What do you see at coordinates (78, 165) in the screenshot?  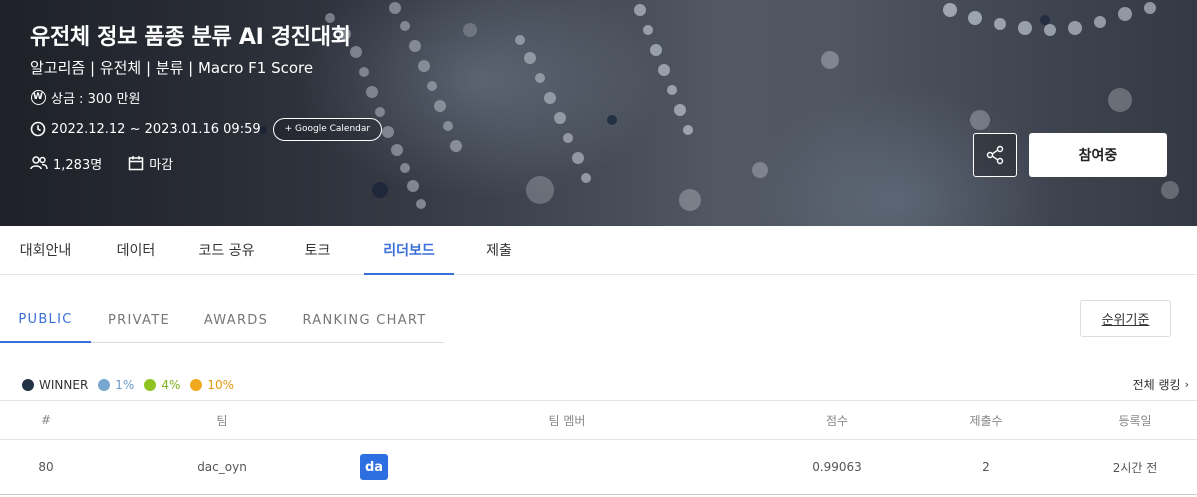 I see `participant-count: 1,283명` at bounding box center [78, 165].